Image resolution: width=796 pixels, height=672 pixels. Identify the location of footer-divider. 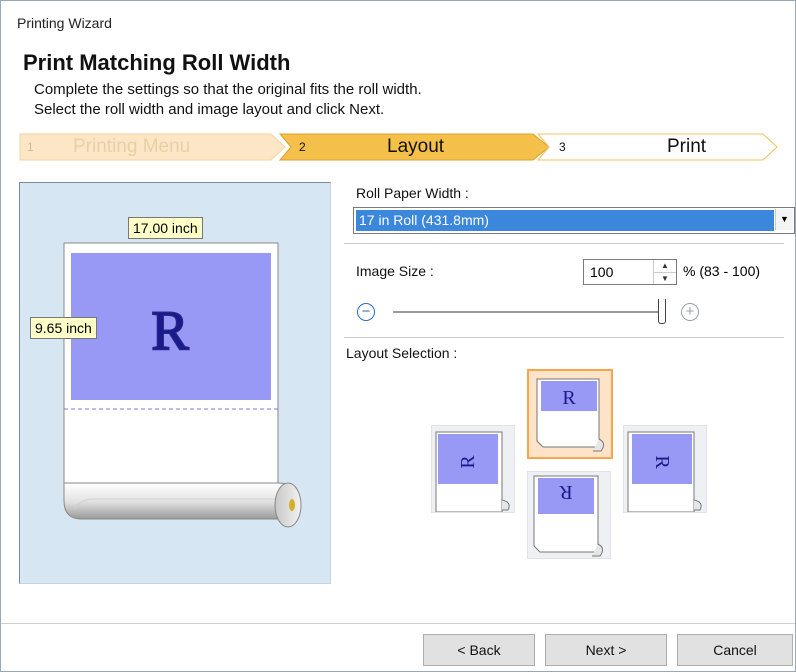
(398, 623).